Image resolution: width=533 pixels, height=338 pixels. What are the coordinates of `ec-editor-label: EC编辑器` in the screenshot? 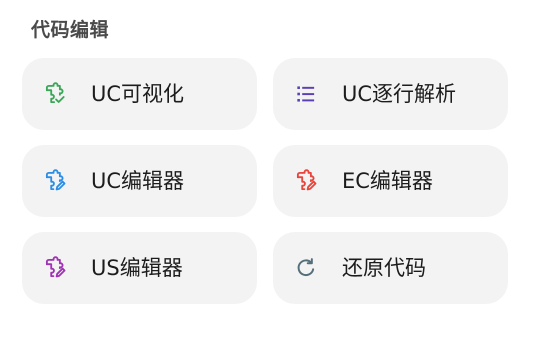 It's located at (387, 181).